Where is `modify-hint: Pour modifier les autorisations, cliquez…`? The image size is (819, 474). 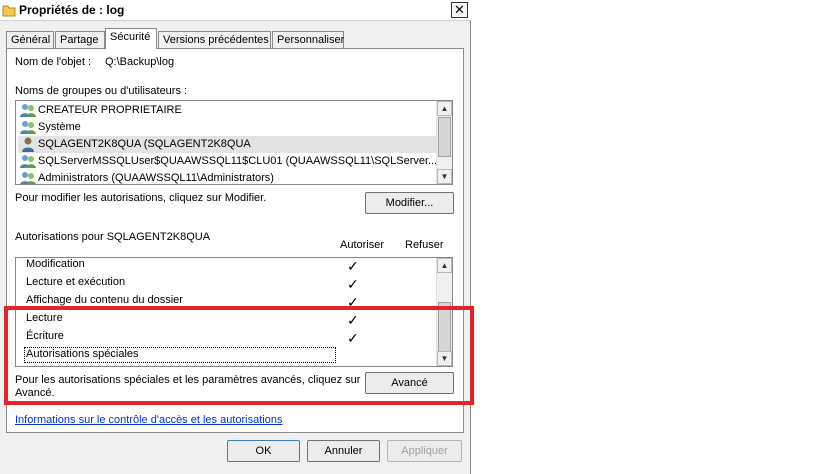
modify-hint: Pour modifier les autorisations, cliquez… is located at coordinates (141, 198).